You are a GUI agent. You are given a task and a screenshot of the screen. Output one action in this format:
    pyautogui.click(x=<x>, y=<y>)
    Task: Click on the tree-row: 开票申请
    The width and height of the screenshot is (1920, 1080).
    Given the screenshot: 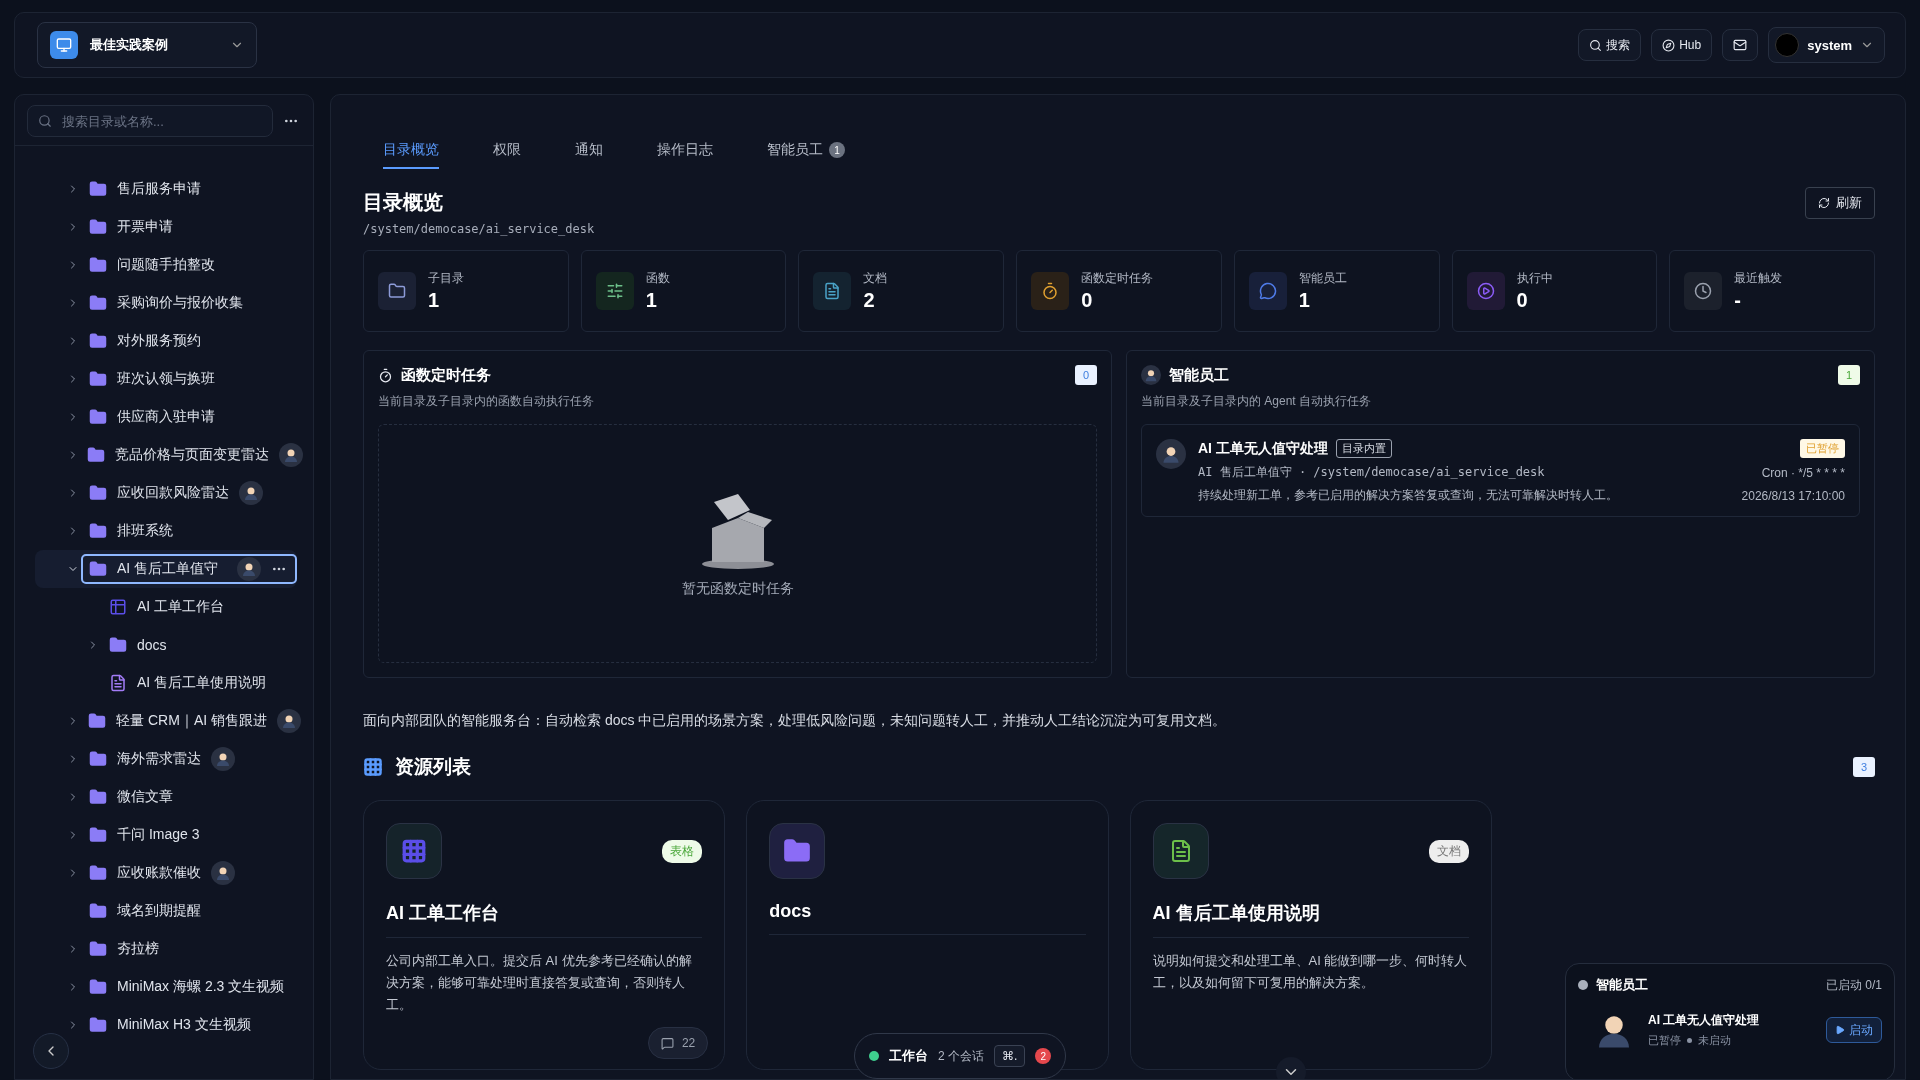 What is the action you would take?
    pyautogui.click(x=173, y=227)
    